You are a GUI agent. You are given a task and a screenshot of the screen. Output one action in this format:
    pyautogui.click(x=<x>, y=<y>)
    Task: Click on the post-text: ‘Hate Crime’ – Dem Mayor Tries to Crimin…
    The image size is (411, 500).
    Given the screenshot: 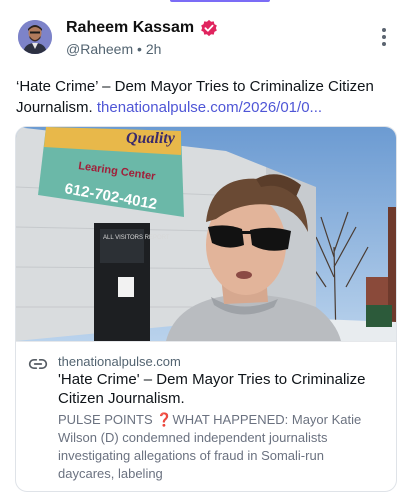 What is the action you would take?
    pyautogui.click(x=206, y=97)
    